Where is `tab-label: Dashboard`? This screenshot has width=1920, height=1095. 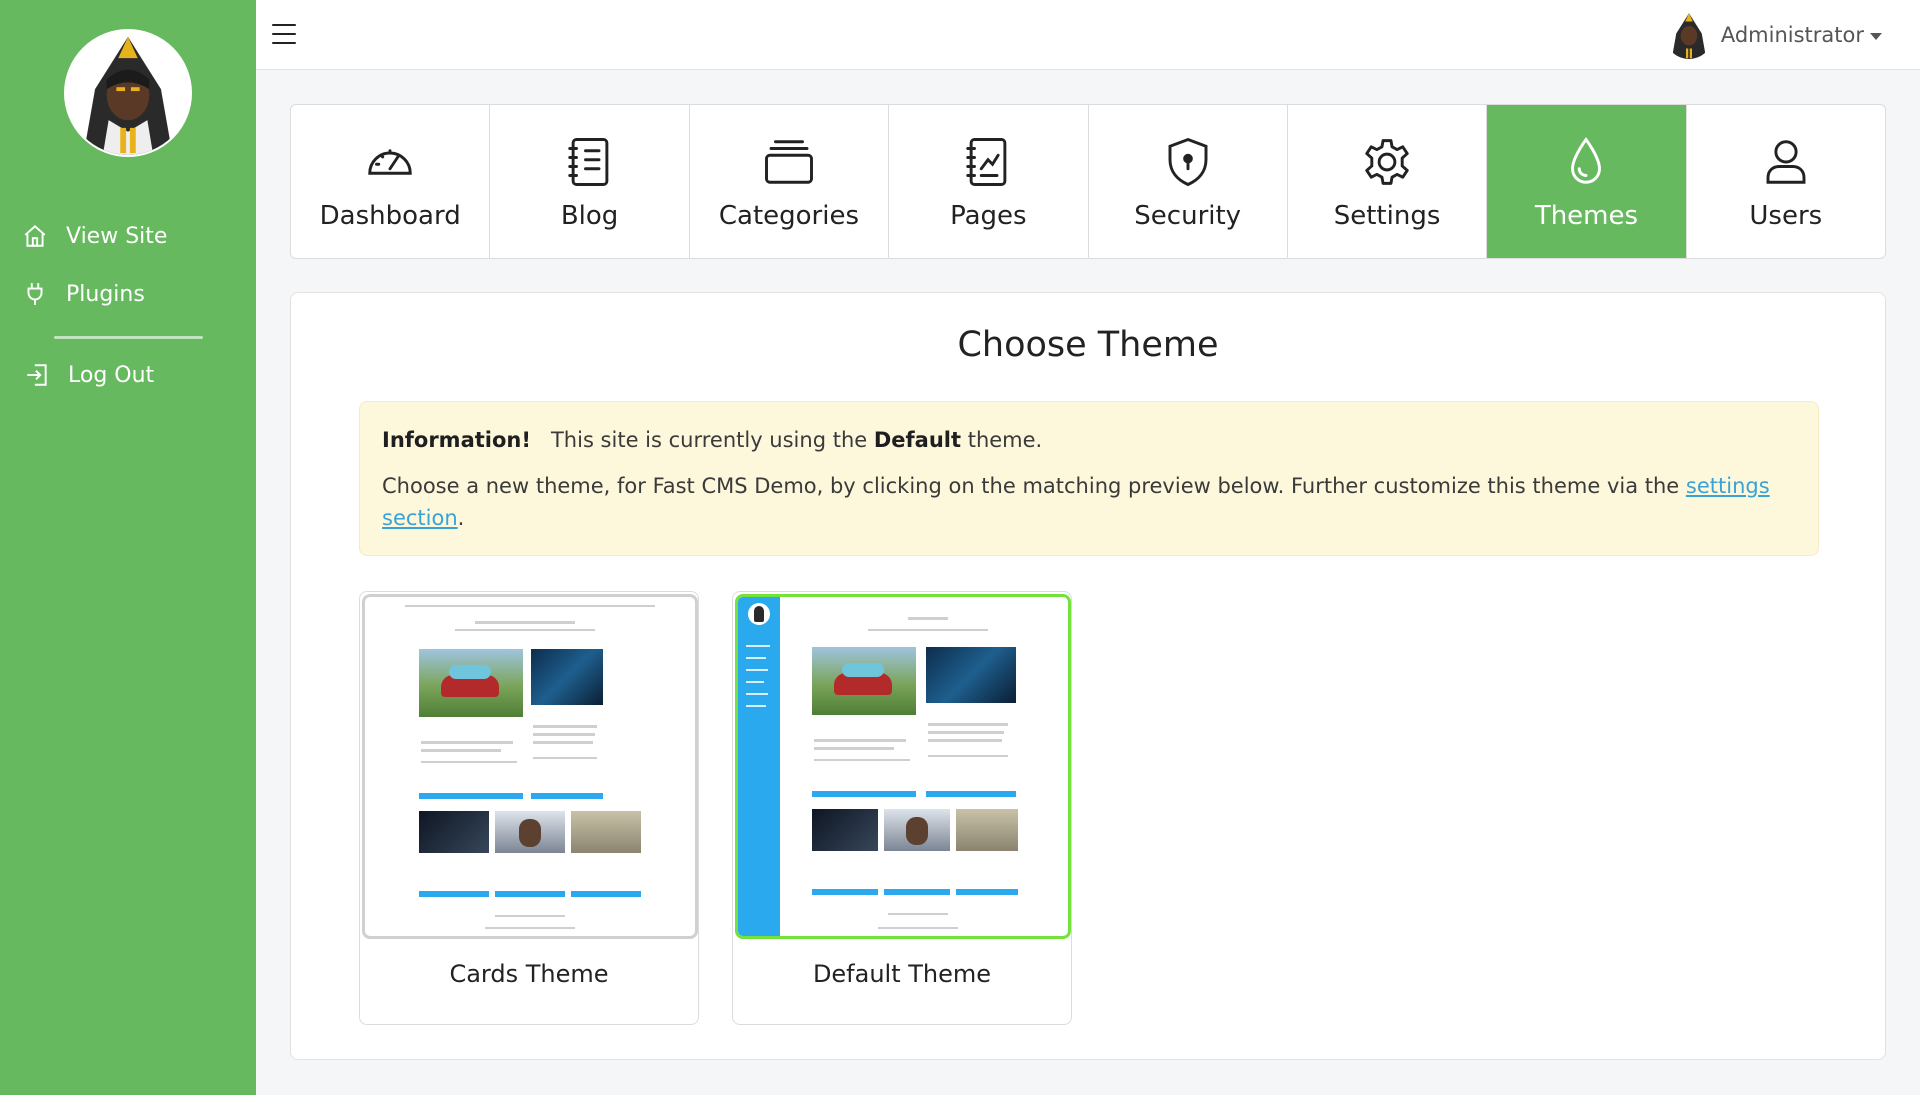
tab-label: Dashboard is located at coordinates (390, 216).